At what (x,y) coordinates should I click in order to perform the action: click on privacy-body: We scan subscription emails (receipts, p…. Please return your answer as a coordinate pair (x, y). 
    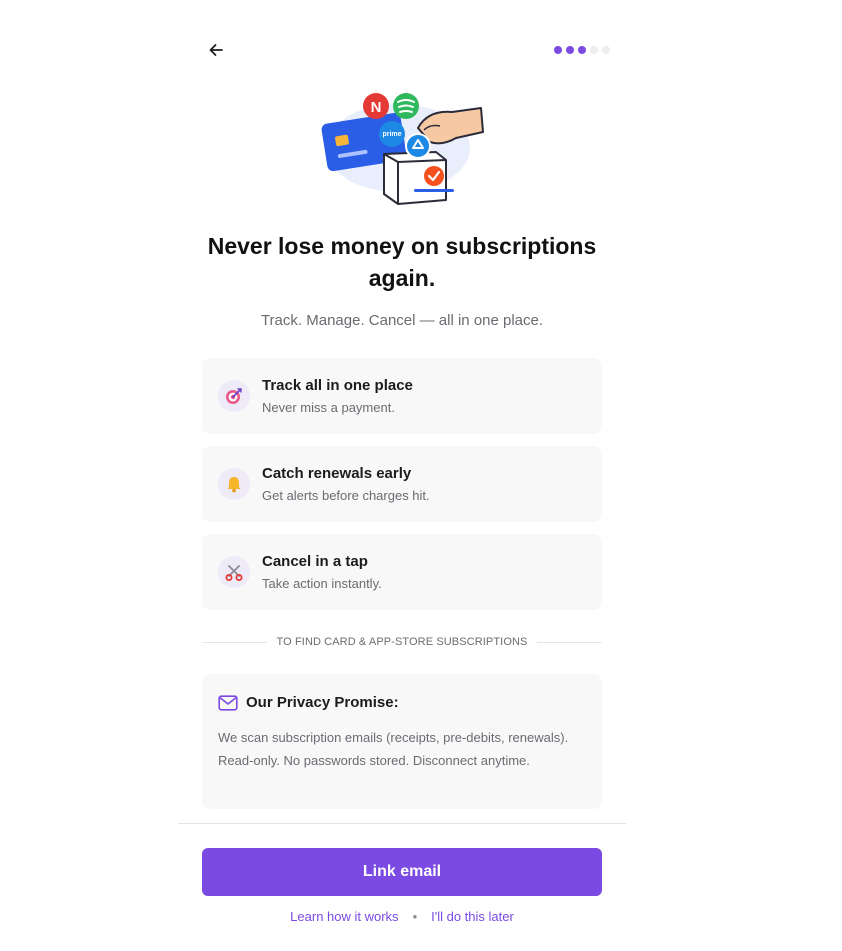
    Looking at the image, I should click on (393, 749).